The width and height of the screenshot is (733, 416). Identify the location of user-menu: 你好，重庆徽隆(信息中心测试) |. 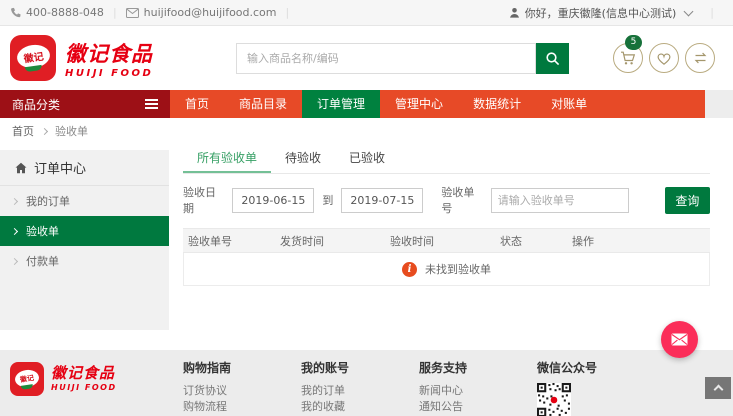
(616, 13).